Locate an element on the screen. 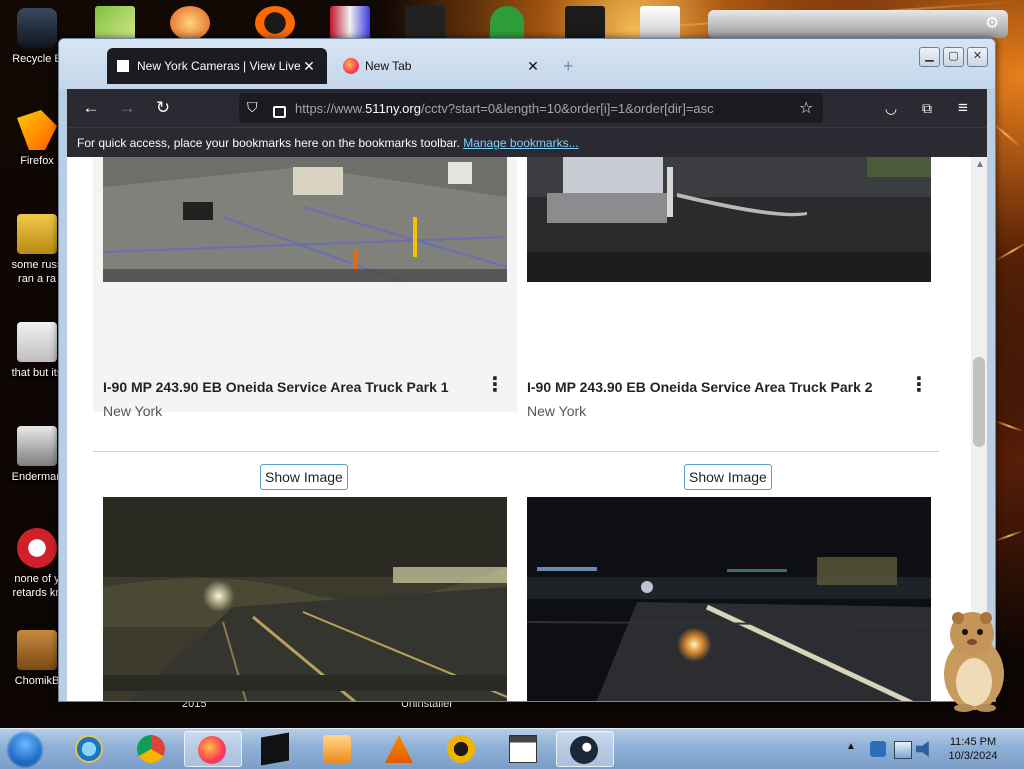 The image size is (1024, 769). gear-icon: ⚙ is located at coordinates (992, 23).